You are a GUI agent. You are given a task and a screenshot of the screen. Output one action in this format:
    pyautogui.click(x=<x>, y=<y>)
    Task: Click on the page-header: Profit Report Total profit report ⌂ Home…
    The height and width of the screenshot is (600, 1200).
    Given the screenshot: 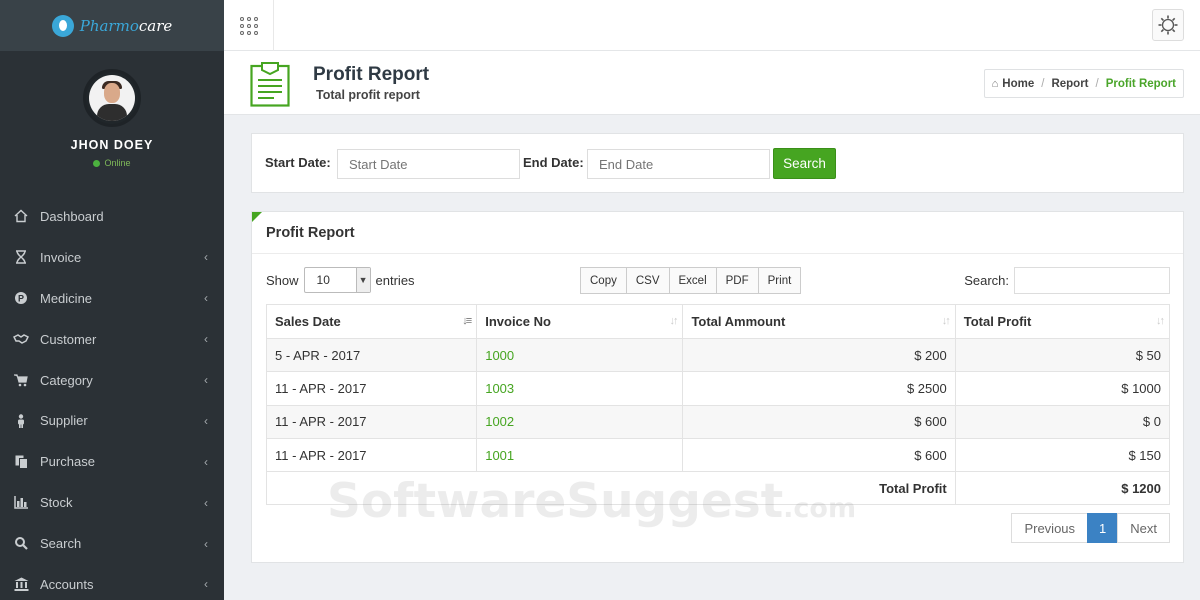 What is the action you would take?
    pyautogui.click(x=712, y=83)
    